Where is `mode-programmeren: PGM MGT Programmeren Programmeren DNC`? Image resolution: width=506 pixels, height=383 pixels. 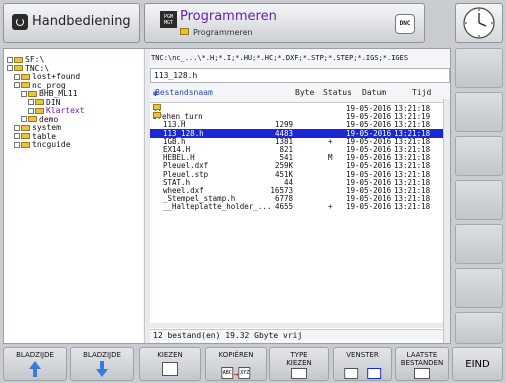 mode-programmeren: PGM MGT Programmeren Programmeren DNC is located at coordinates (284, 23).